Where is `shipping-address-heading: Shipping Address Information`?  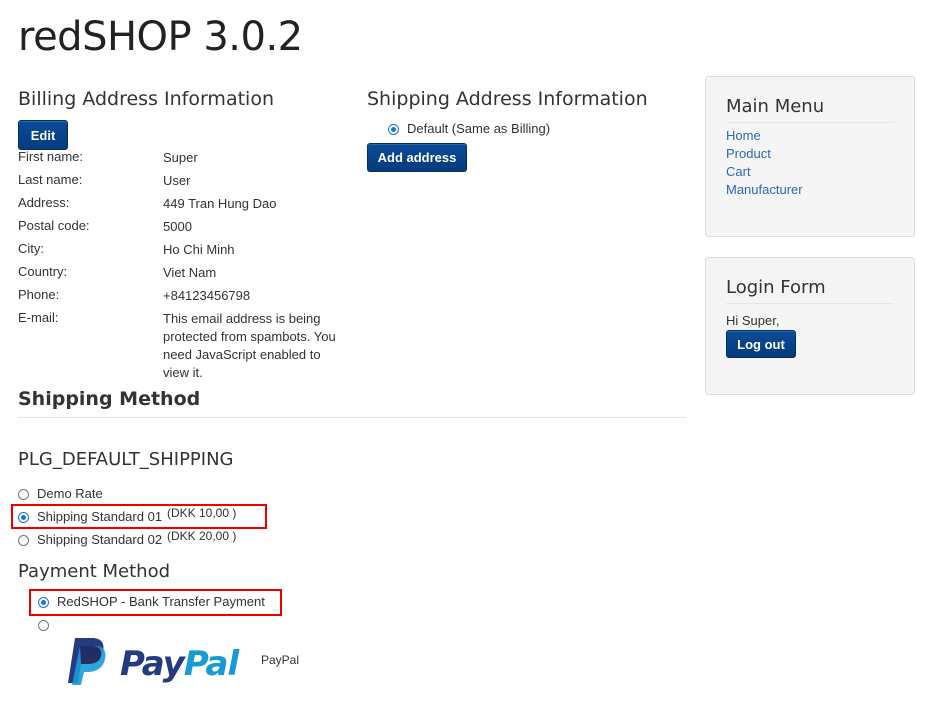
shipping-address-heading: Shipping Address Information is located at coordinates (507, 99).